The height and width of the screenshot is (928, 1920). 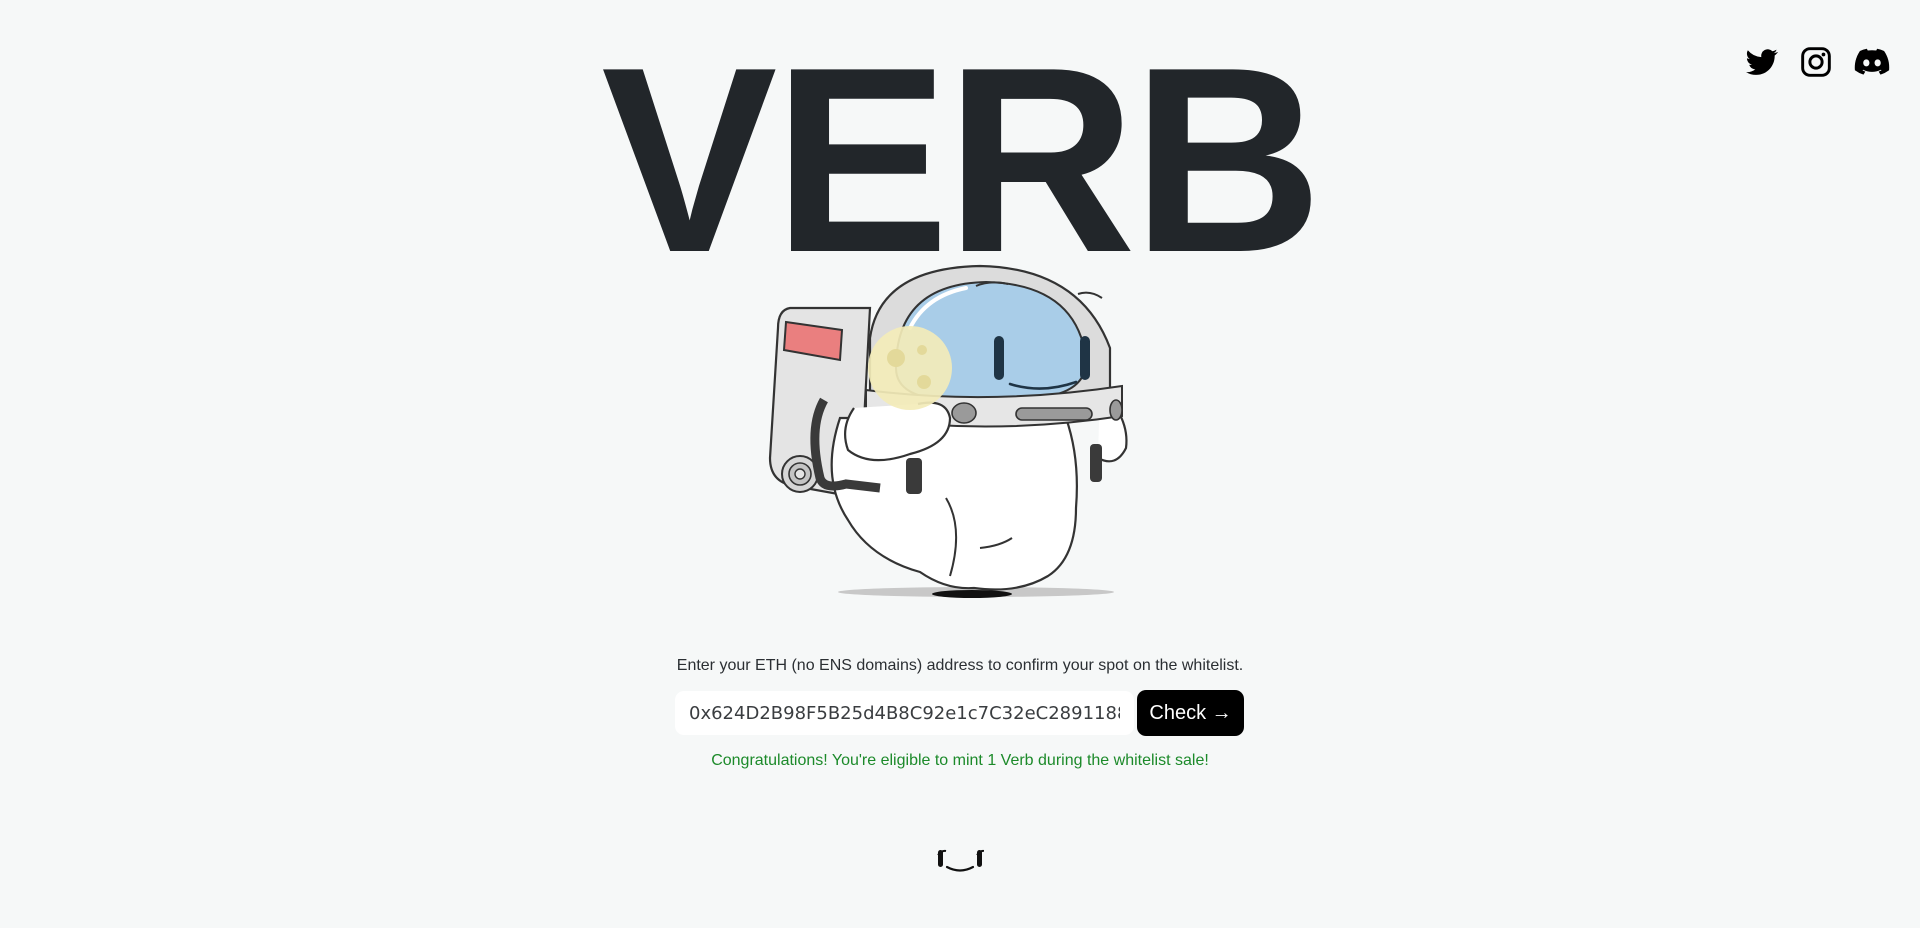 What do you see at coordinates (961, 159) in the screenshot?
I see `page-title: VERB` at bounding box center [961, 159].